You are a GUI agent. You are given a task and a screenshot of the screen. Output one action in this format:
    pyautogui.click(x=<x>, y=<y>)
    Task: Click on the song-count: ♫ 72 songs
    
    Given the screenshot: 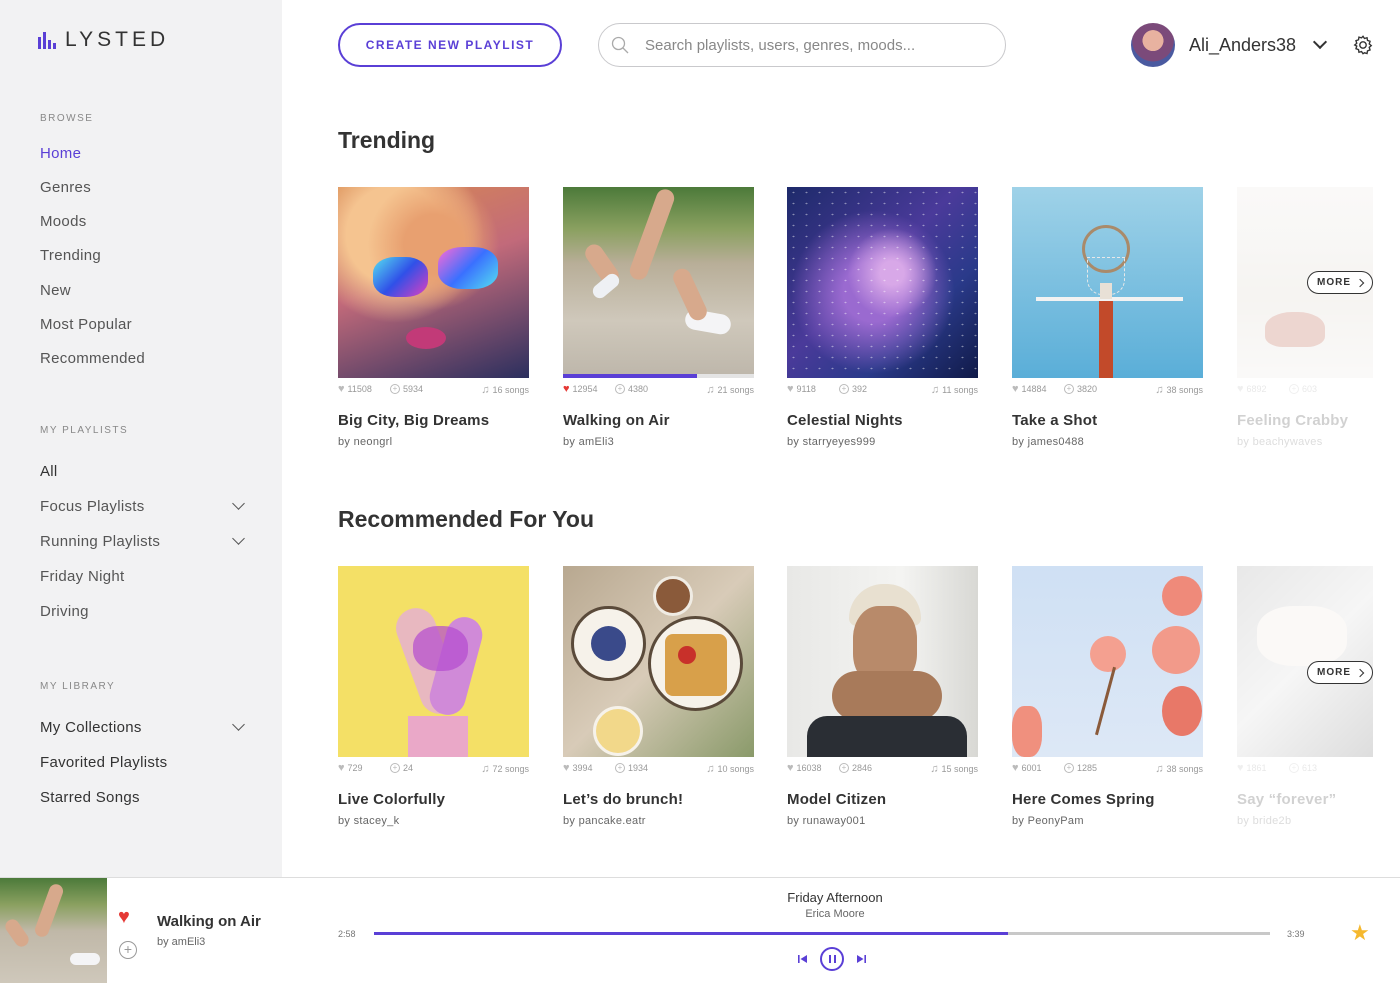 What is the action you would take?
    pyautogui.click(x=505, y=769)
    